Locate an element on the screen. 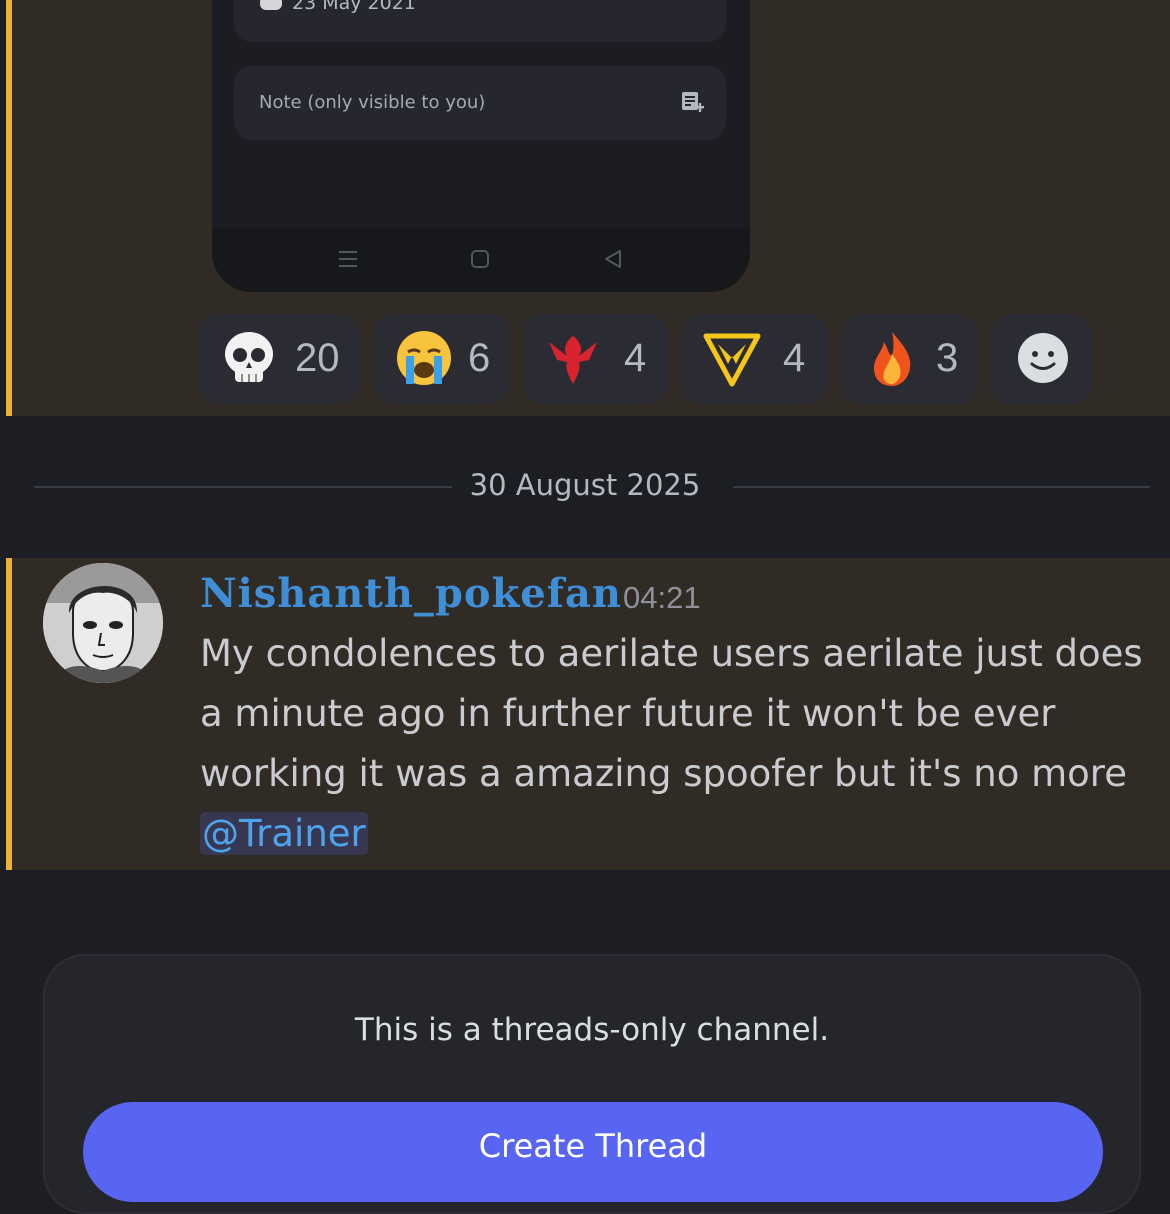  date-divider: 30 August 2025 is located at coordinates (585, 485).